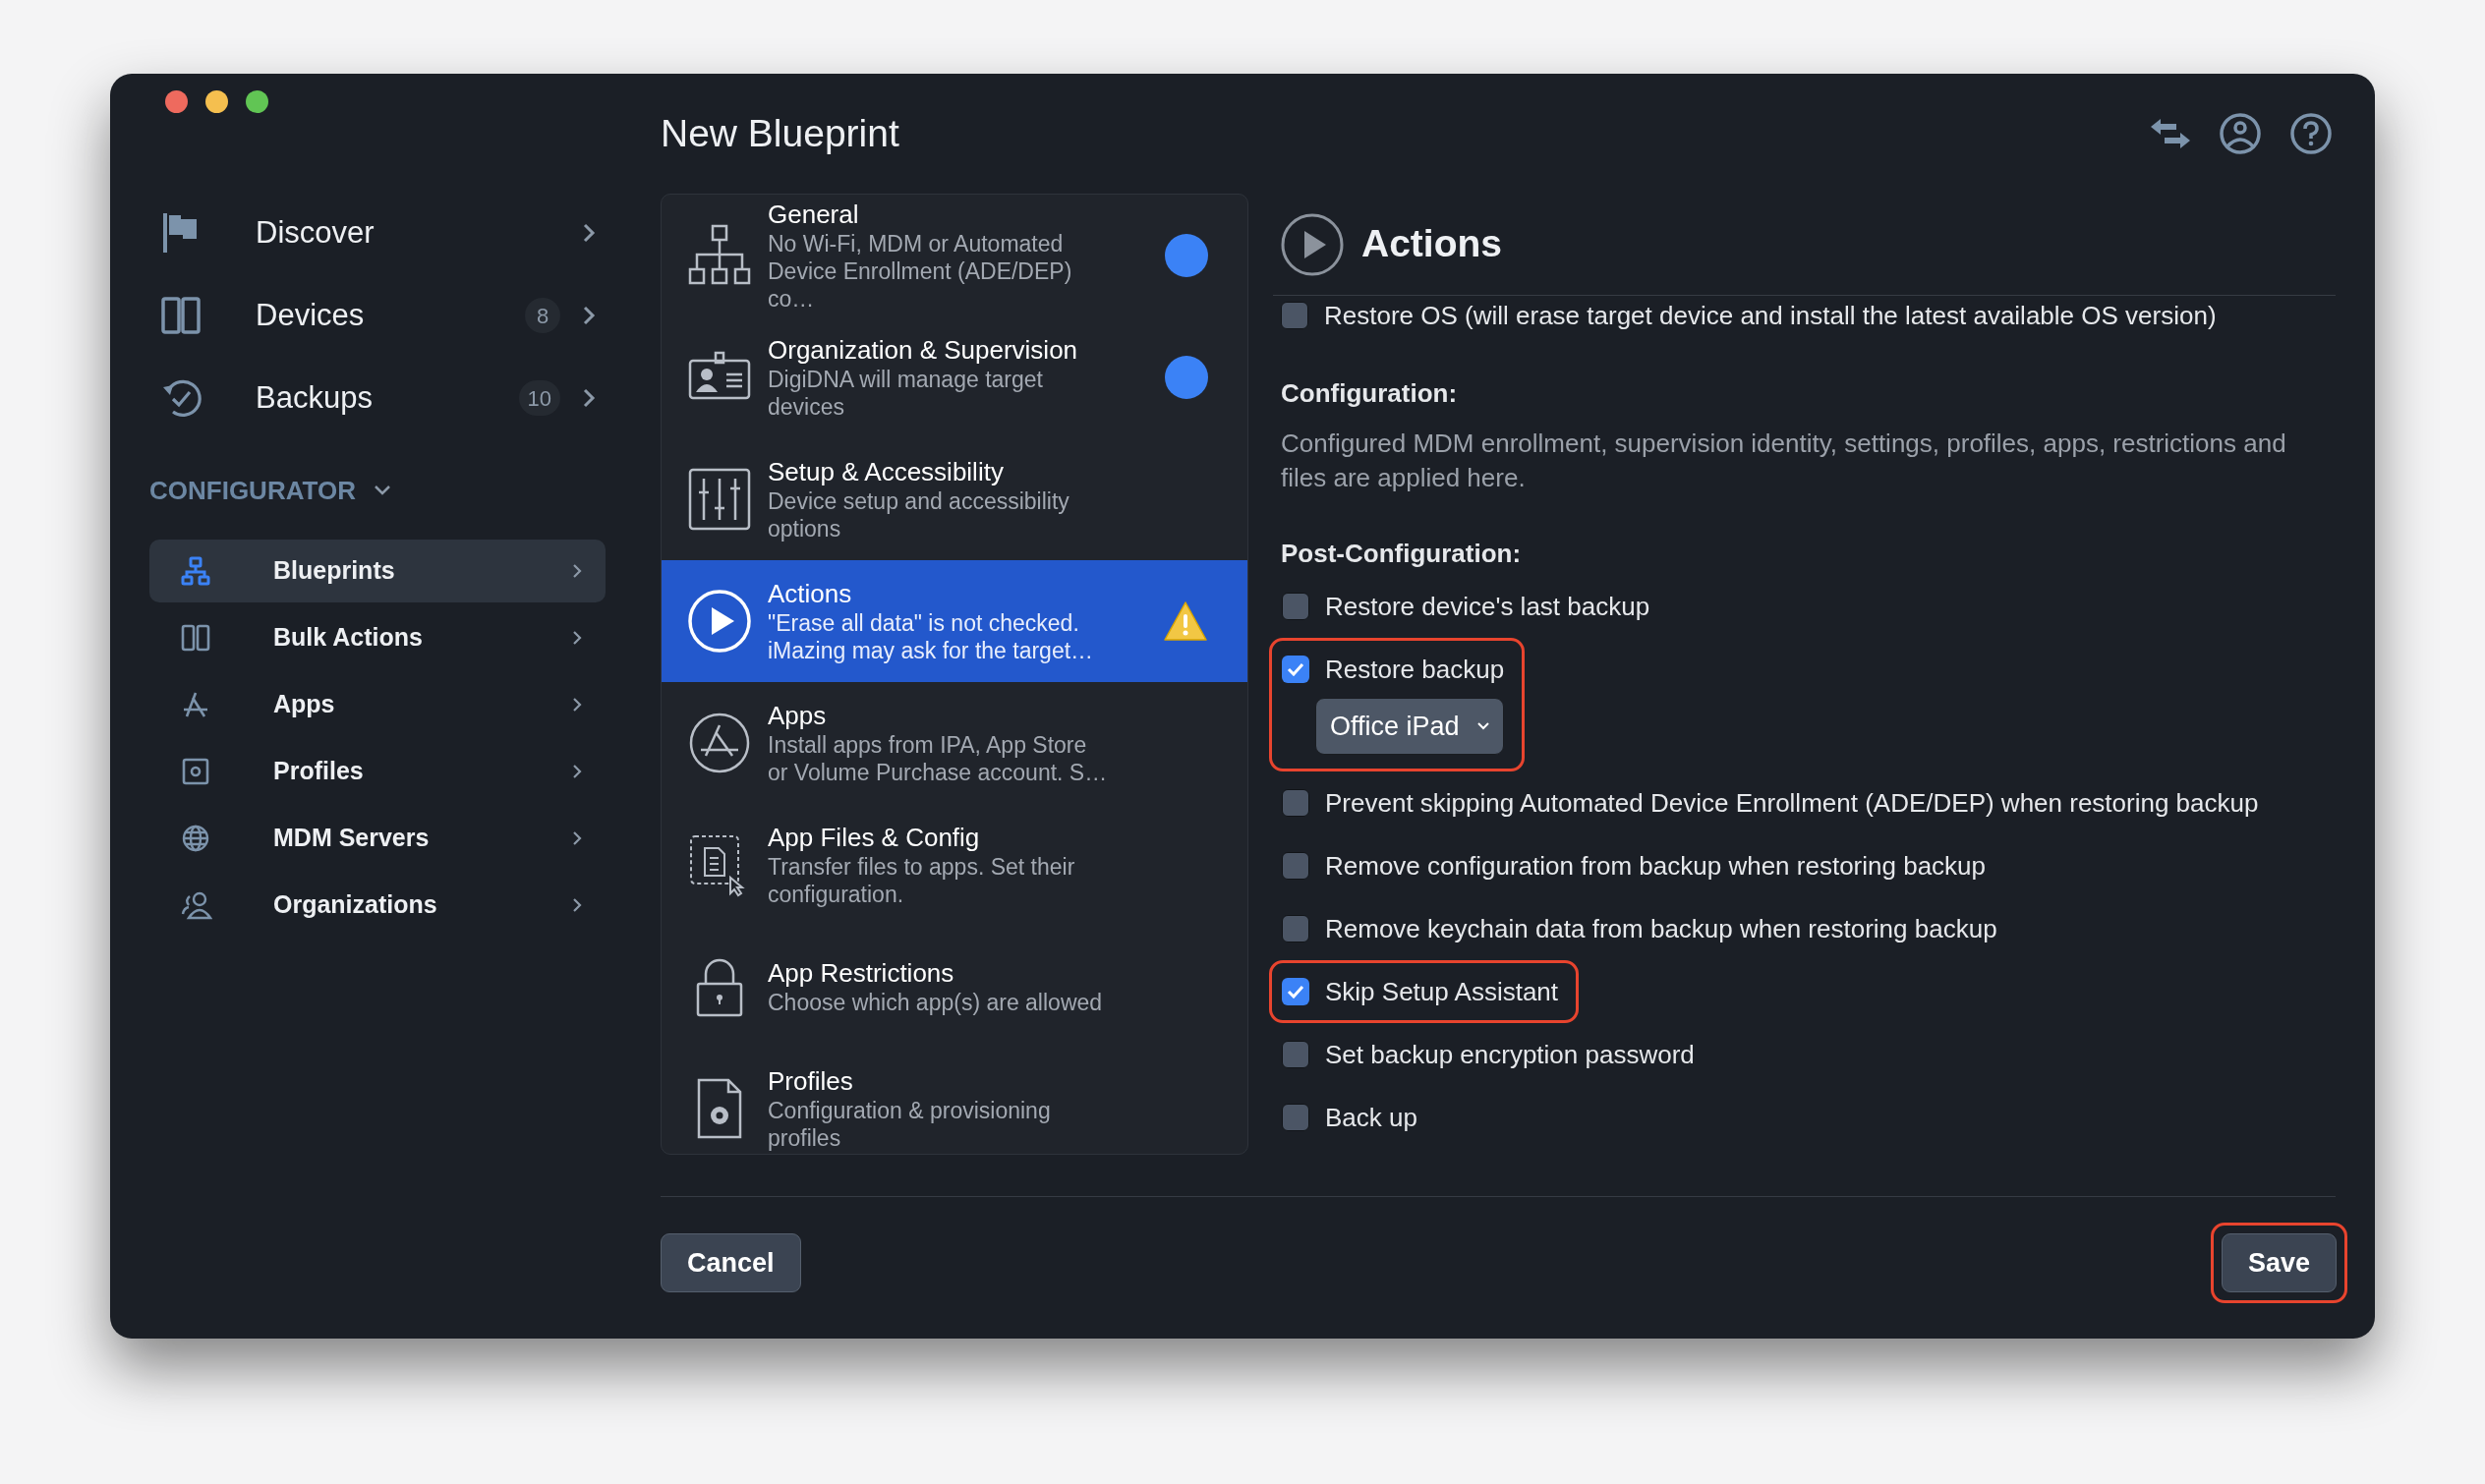 The image size is (2485, 1484). Describe the element at coordinates (906, 393) in the screenshot. I see `step-description: DigiDNA will manage target devices` at that location.